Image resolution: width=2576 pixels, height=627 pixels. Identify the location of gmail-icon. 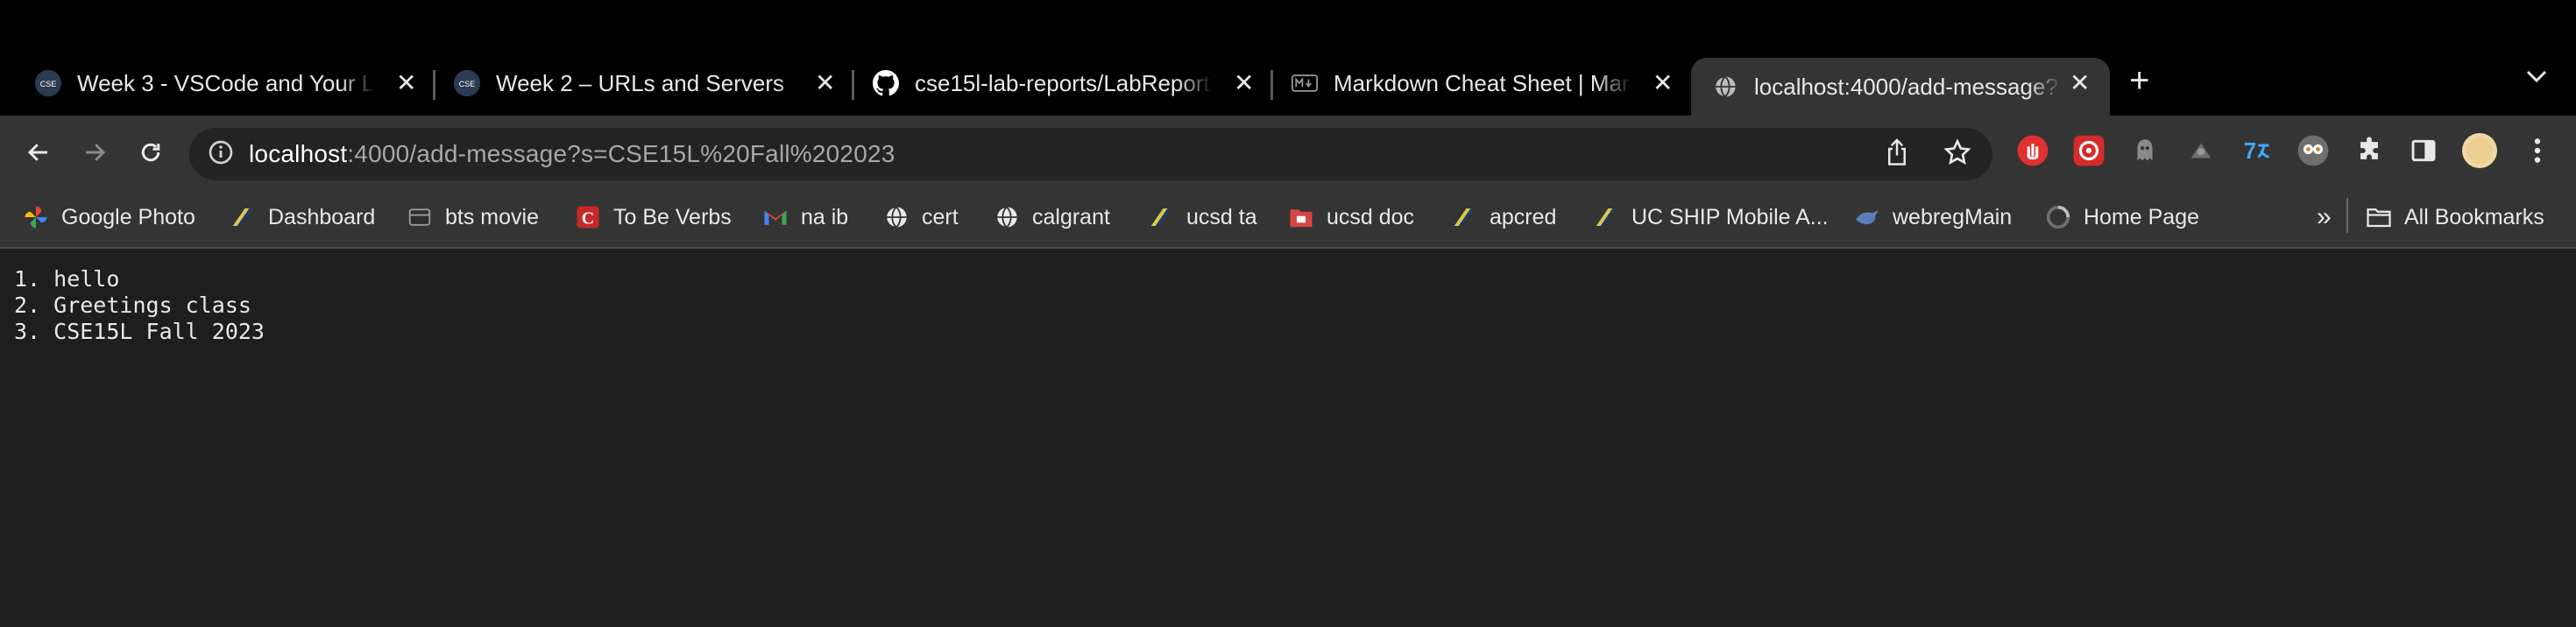
(775, 217).